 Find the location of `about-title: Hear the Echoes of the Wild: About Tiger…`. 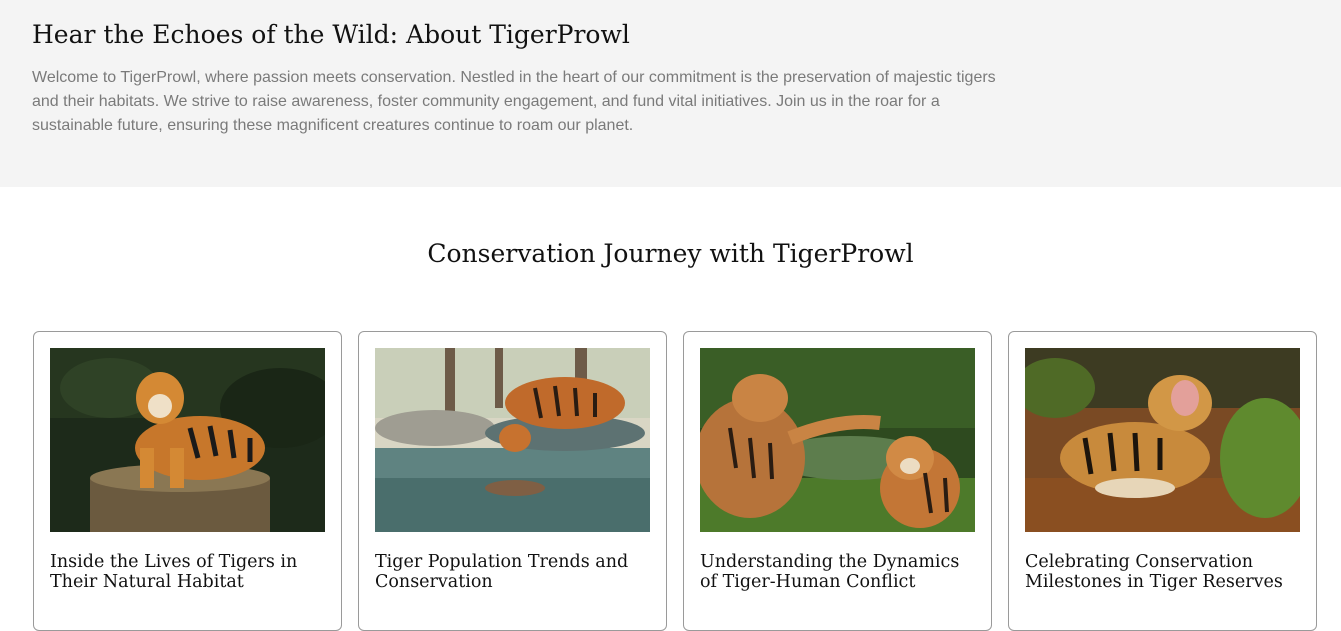

about-title: Hear the Echoes of the Wild: About Tiger… is located at coordinates (331, 34).